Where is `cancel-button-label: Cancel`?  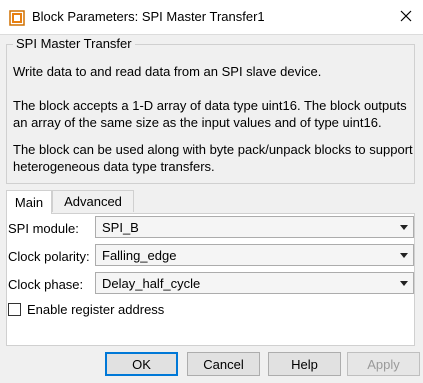
cancel-button-label: Cancel is located at coordinates (223, 364).